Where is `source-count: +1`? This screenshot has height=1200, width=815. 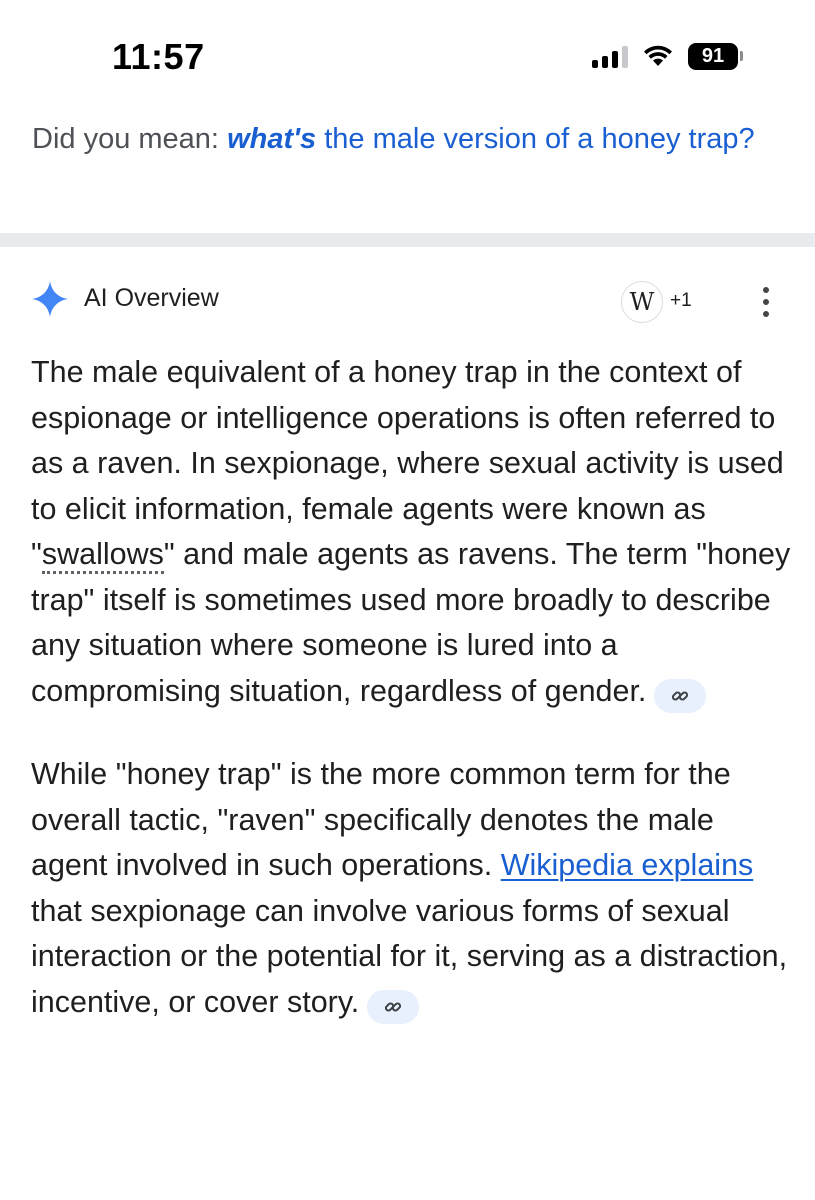 source-count: +1 is located at coordinates (681, 301).